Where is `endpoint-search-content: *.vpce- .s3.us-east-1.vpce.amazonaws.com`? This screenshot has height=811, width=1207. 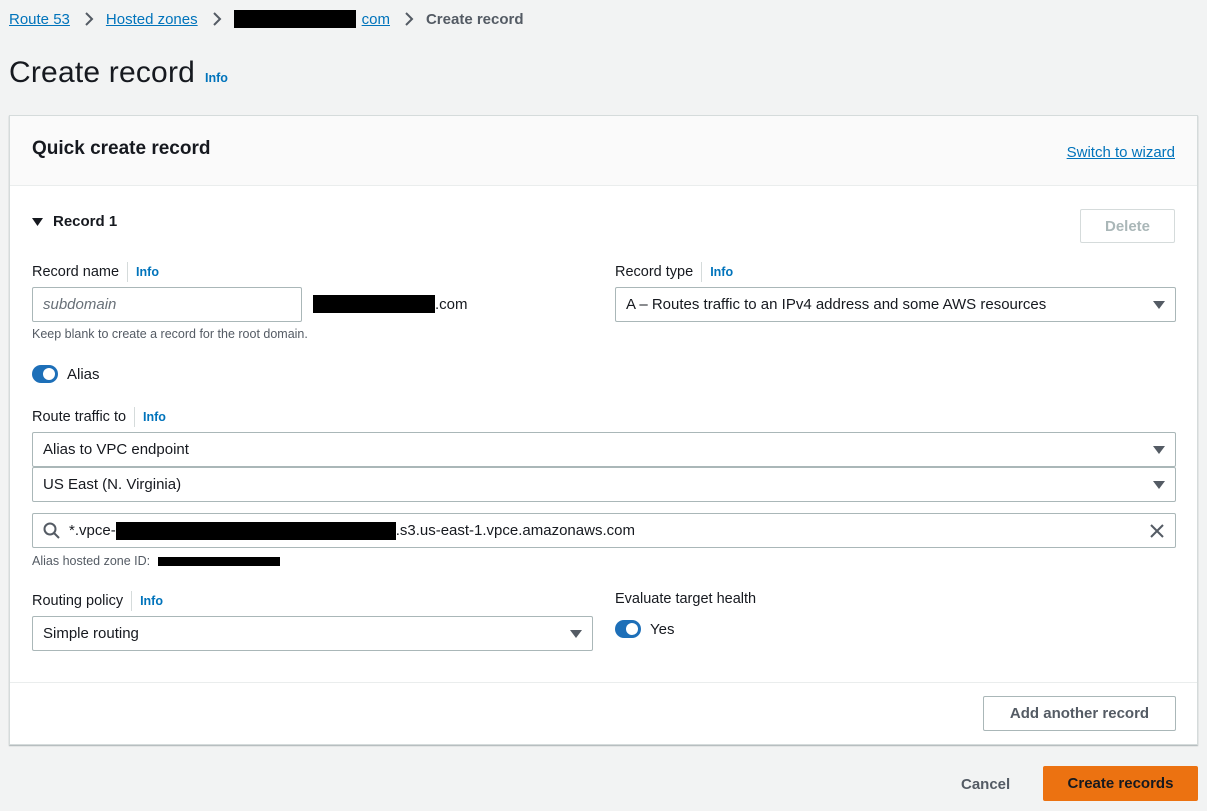
endpoint-search-content: *.vpce- .s3.us-east-1.vpce.amazonaws.com is located at coordinates (339, 530).